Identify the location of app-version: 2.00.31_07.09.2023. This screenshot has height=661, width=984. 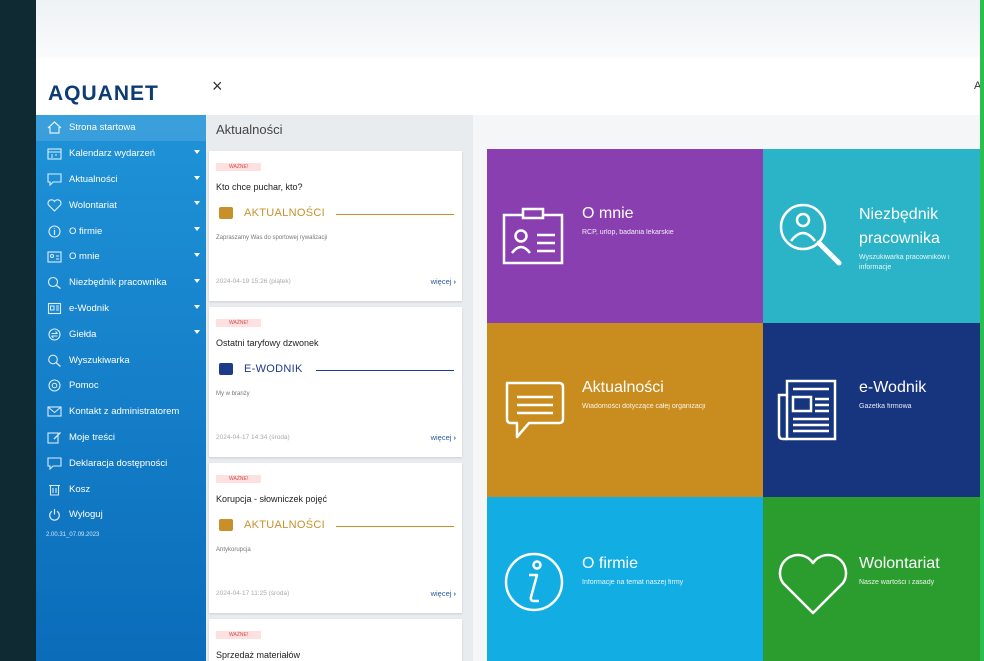
(73, 534).